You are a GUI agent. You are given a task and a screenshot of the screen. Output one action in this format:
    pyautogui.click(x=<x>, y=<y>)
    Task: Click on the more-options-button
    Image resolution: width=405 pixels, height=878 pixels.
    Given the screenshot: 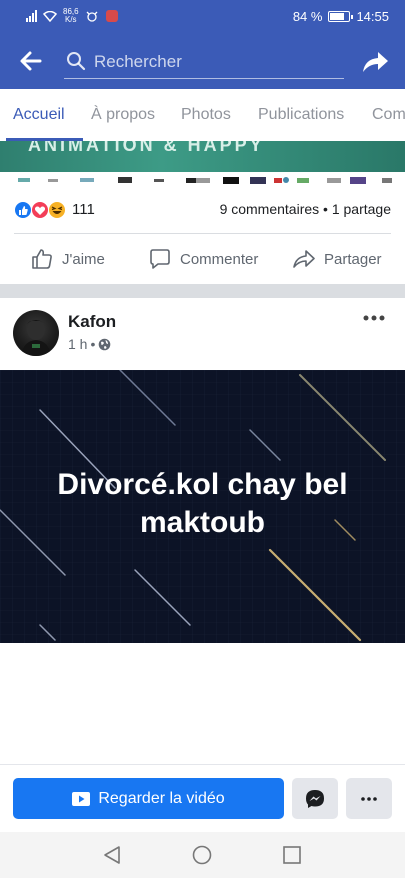 What is the action you would take?
    pyautogui.click(x=369, y=798)
    